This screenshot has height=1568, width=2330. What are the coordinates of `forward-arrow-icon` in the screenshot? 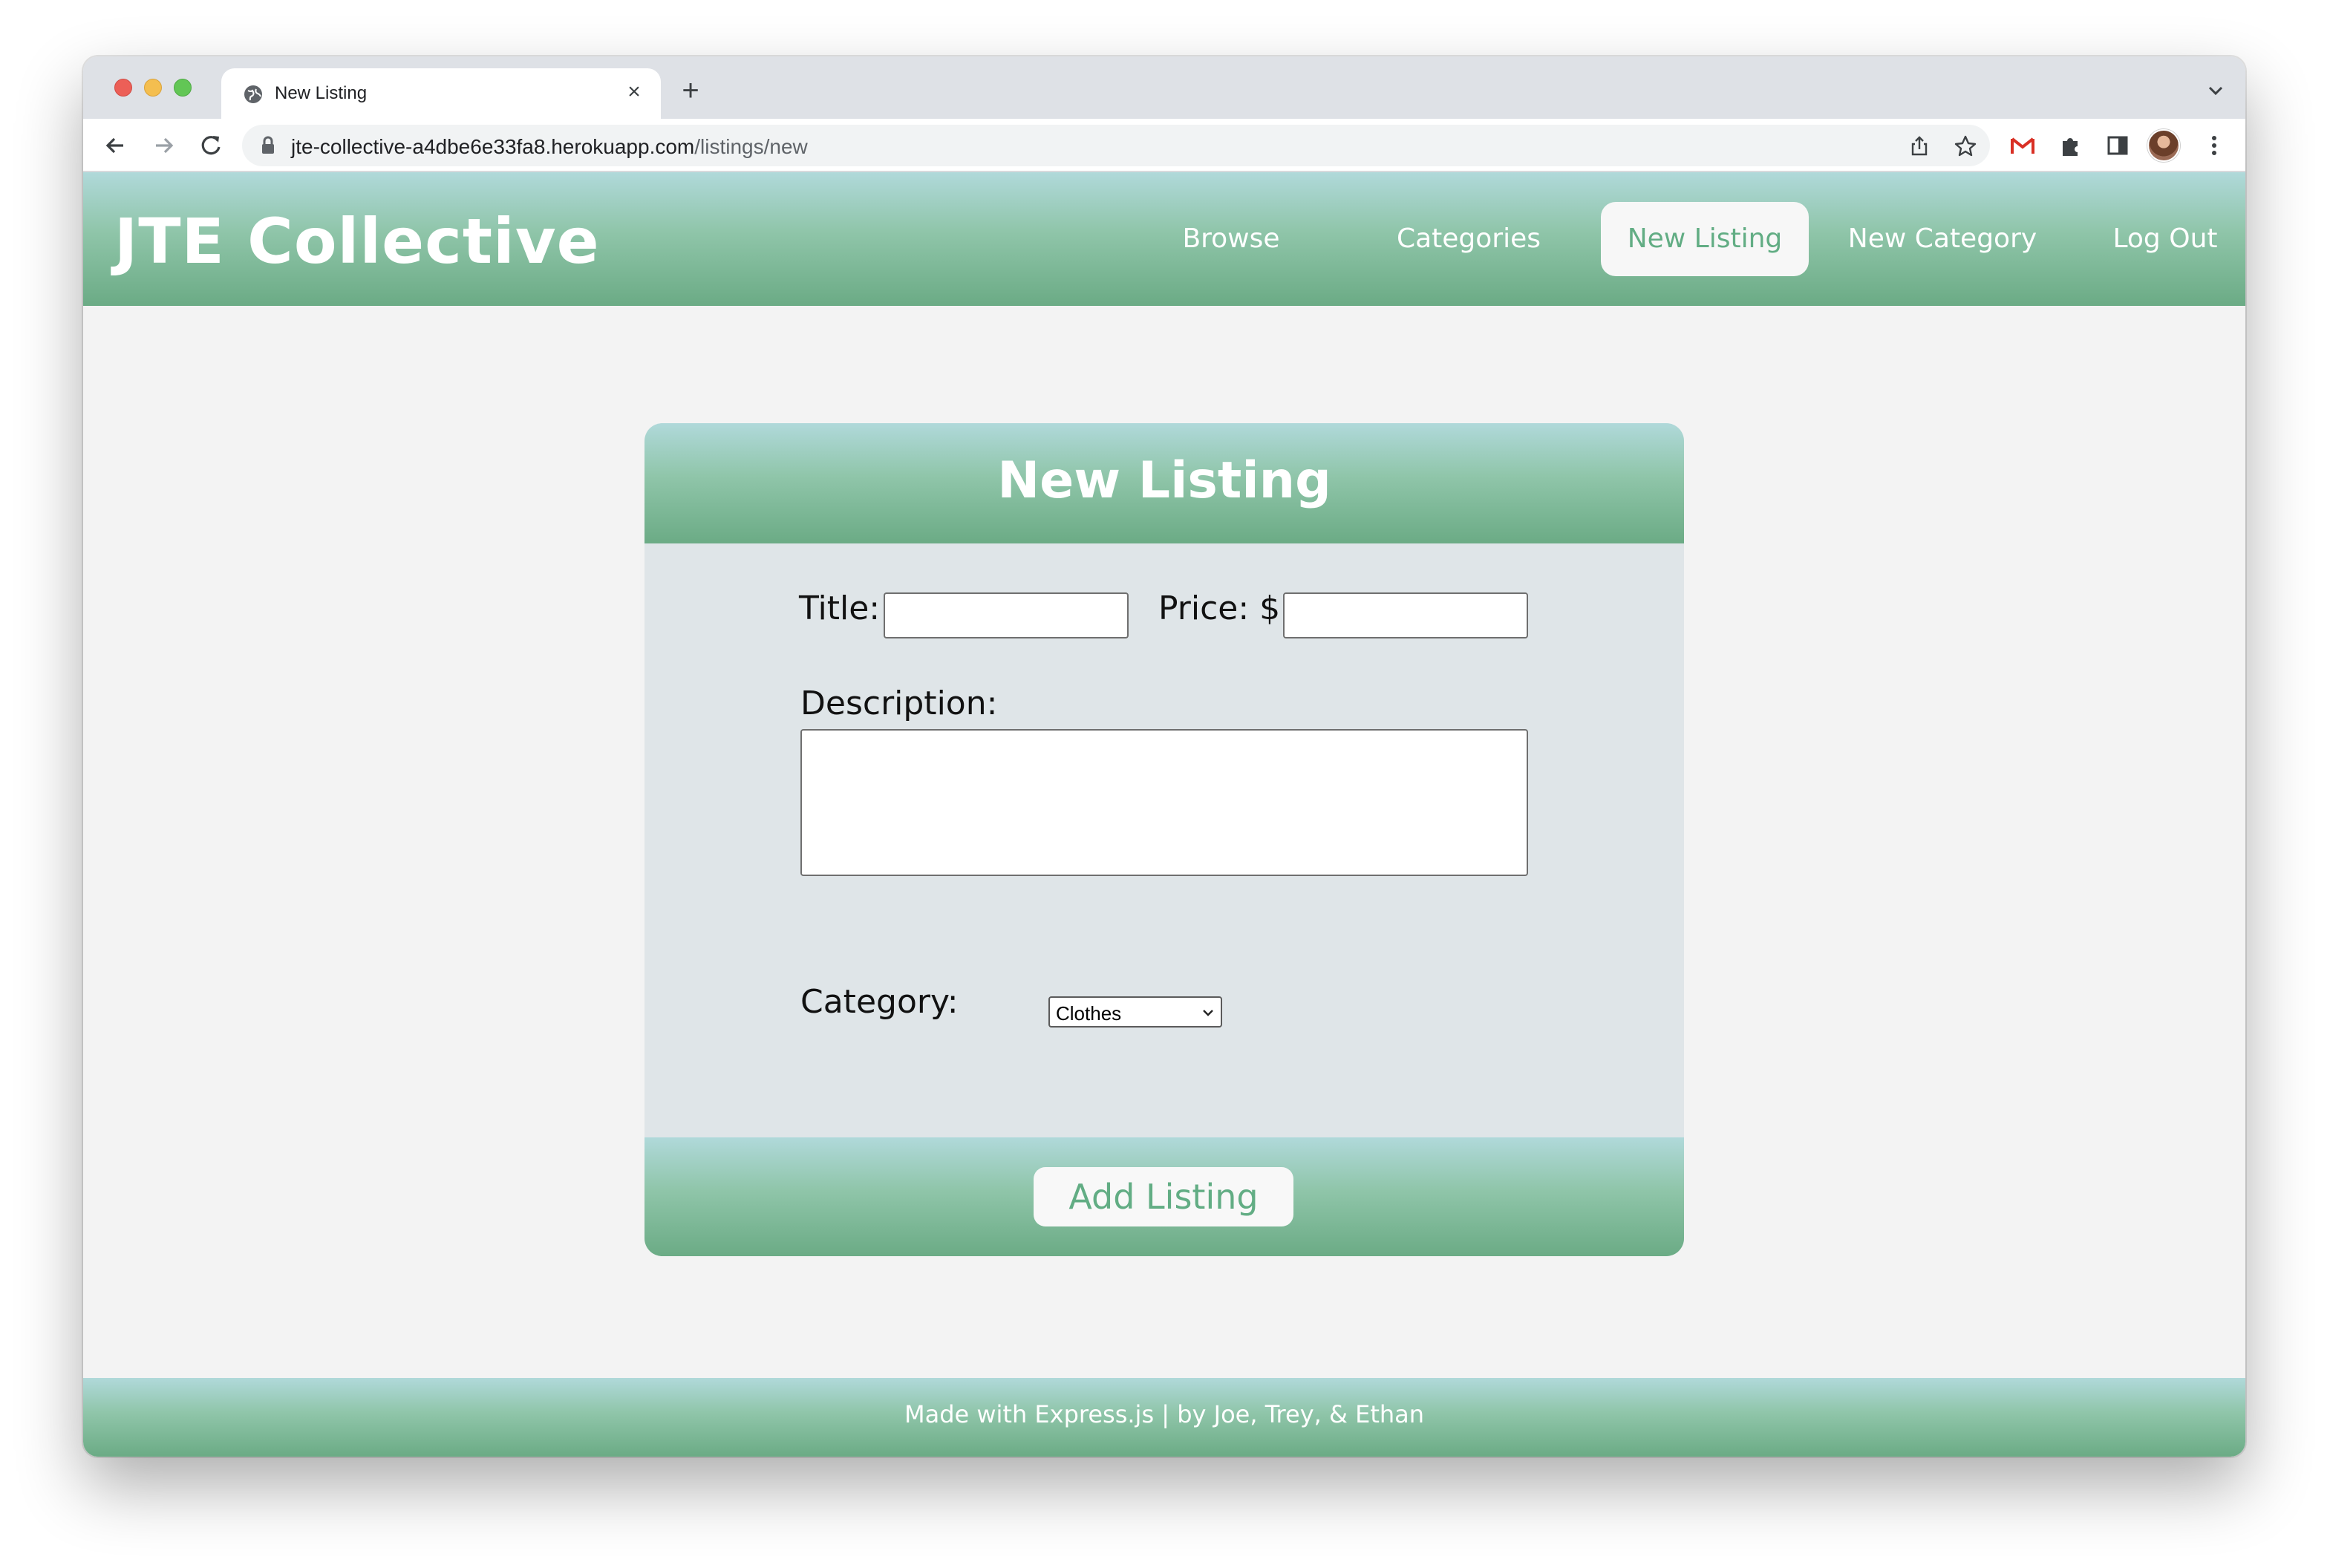 It's located at (163, 145).